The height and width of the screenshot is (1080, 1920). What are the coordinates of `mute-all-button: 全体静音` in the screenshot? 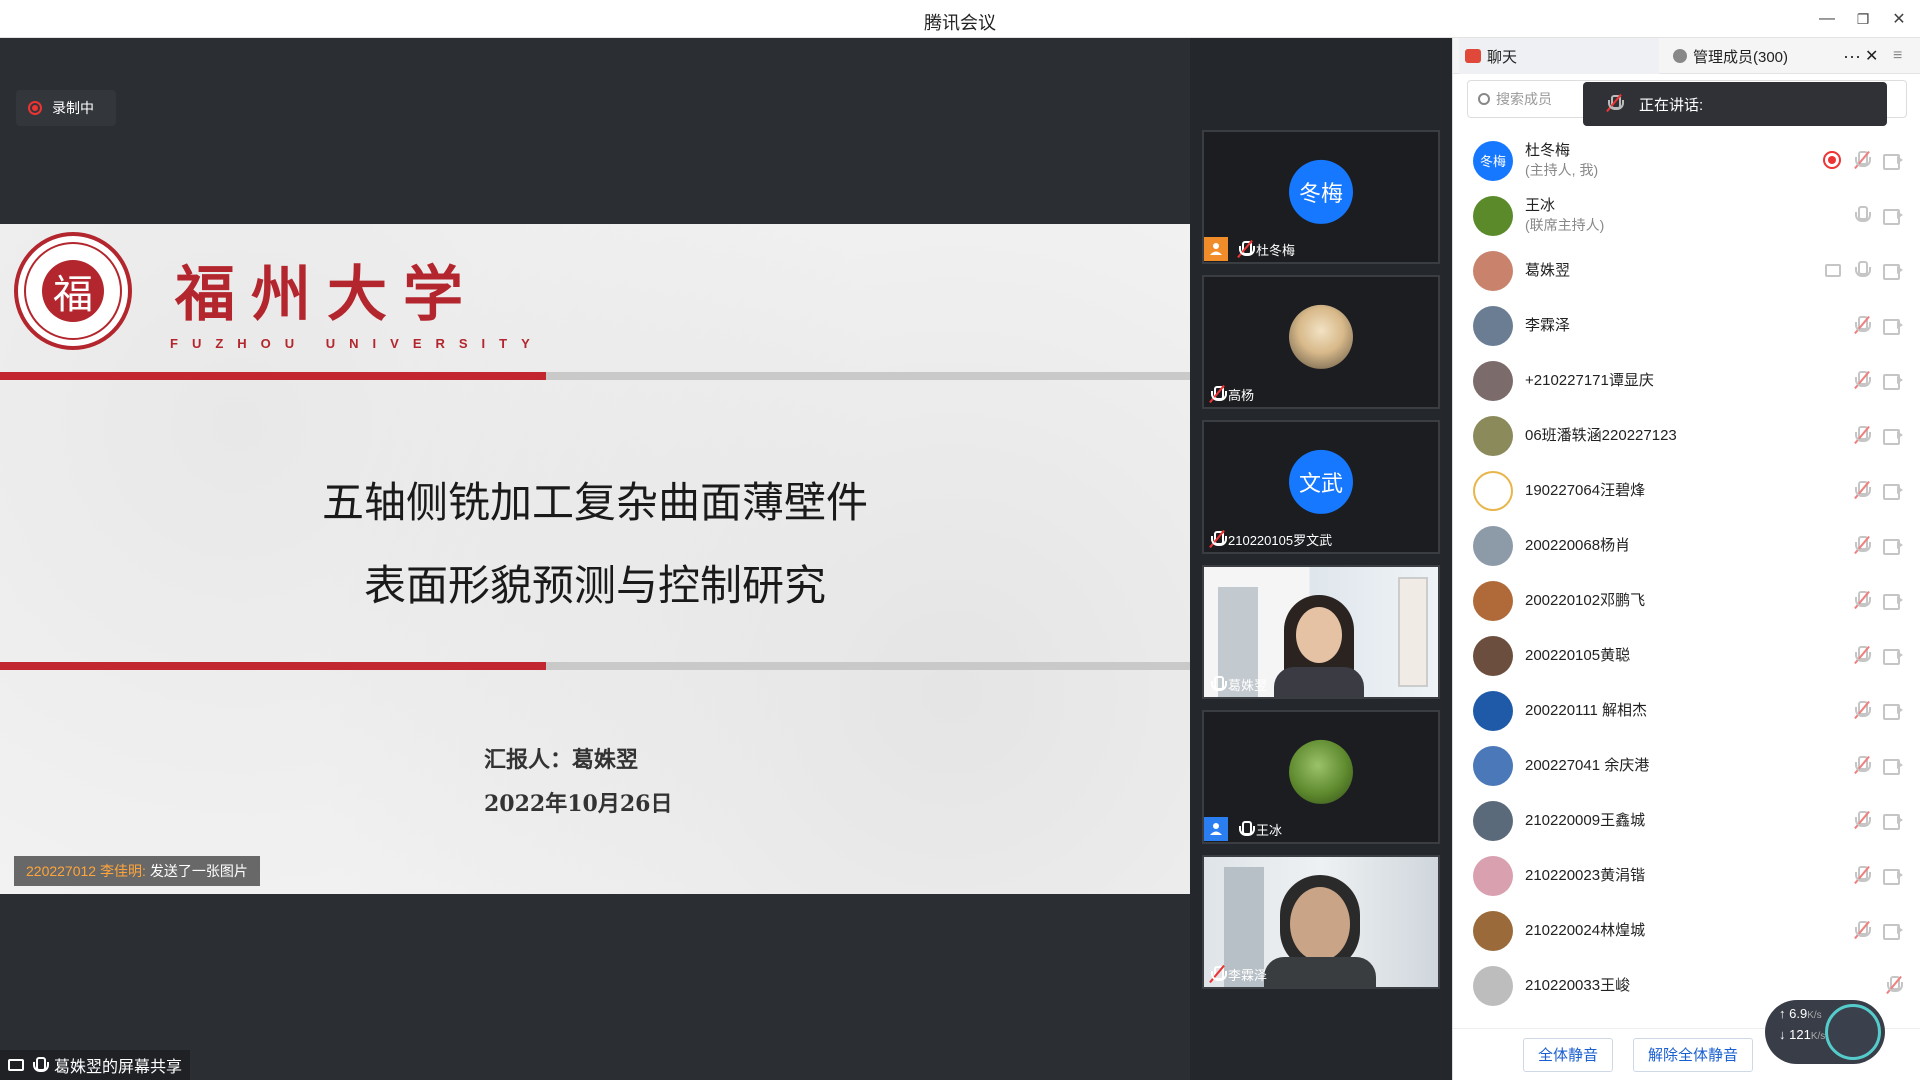 It's located at (1568, 1054).